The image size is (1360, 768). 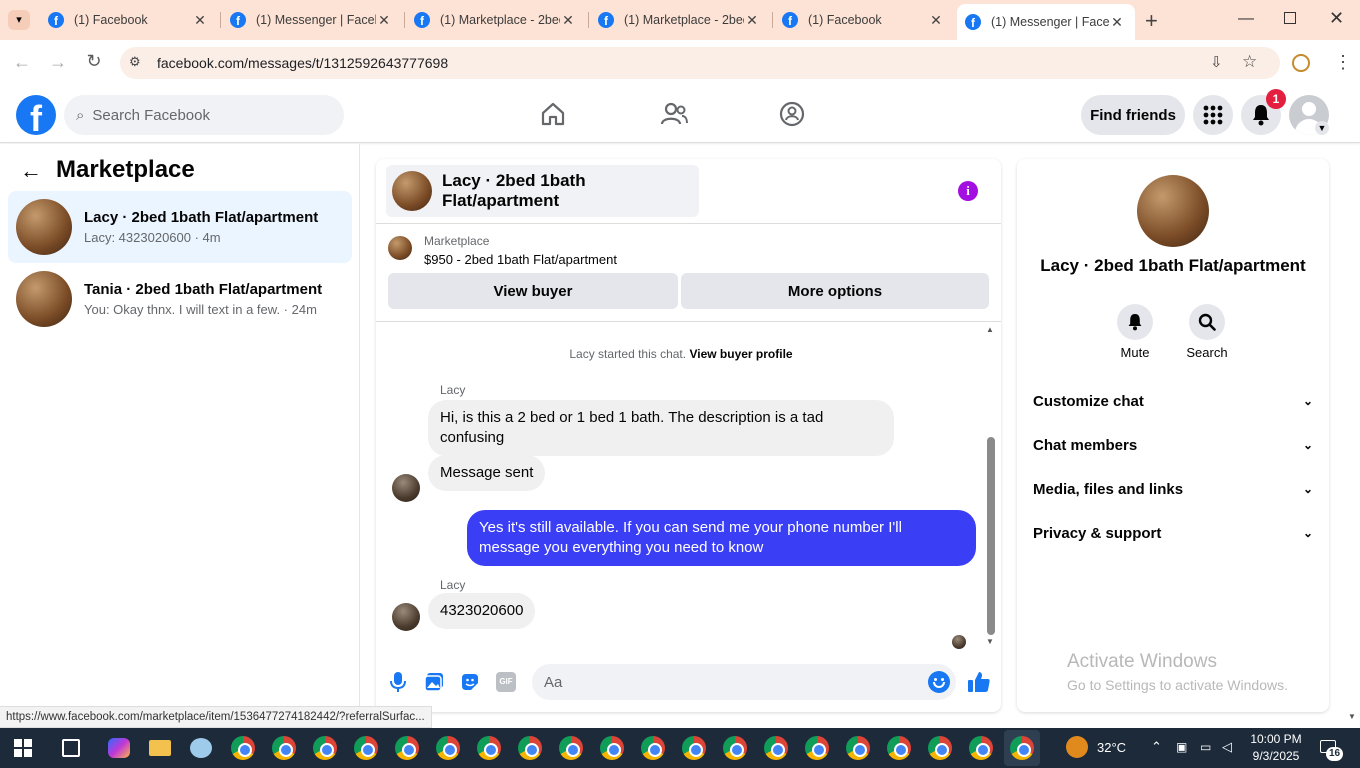 I want to click on view-buyer-profile-link: View buyer profile, so click(x=740, y=354).